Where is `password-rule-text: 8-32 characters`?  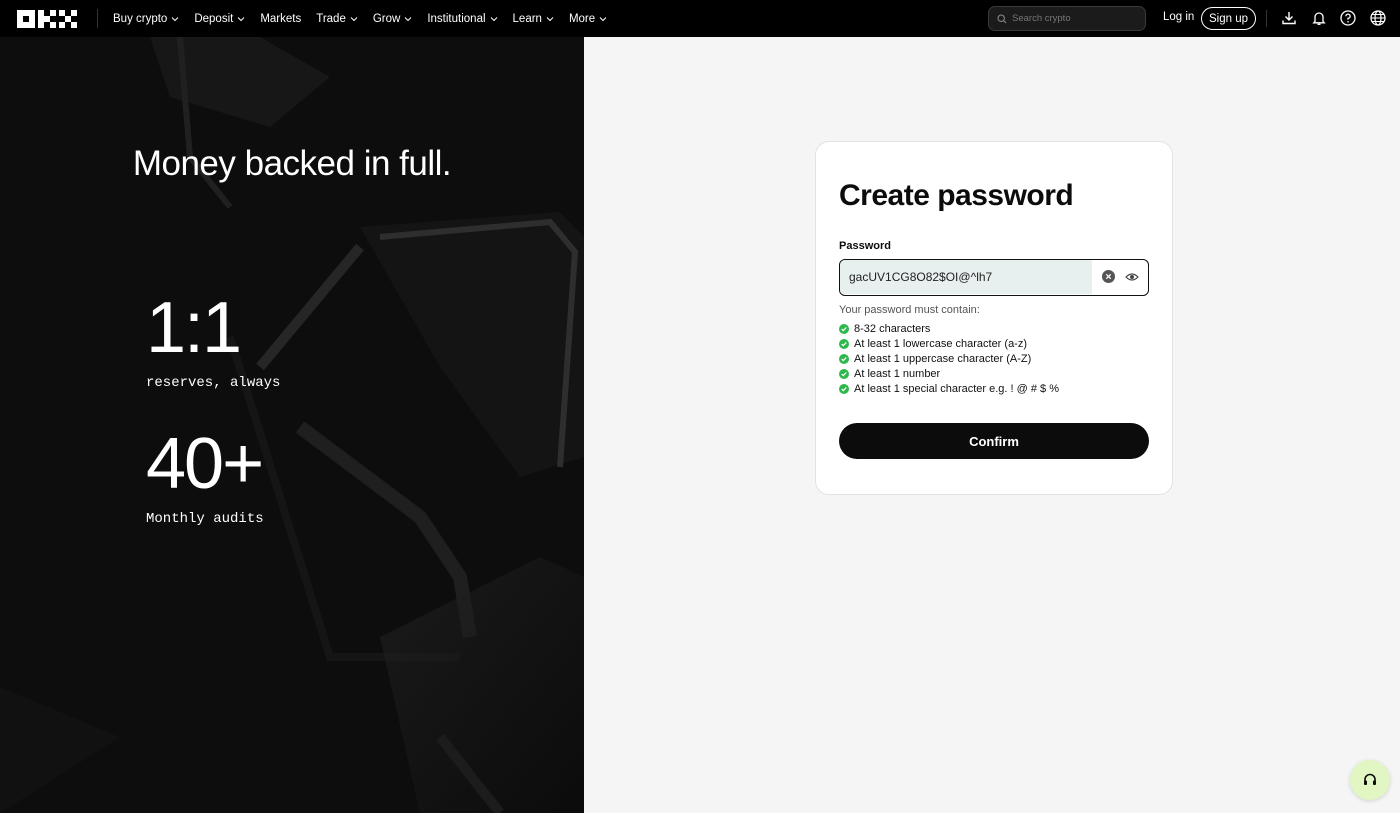
password-rule-text: 8-32 characters is located at coordinates (892, 328).